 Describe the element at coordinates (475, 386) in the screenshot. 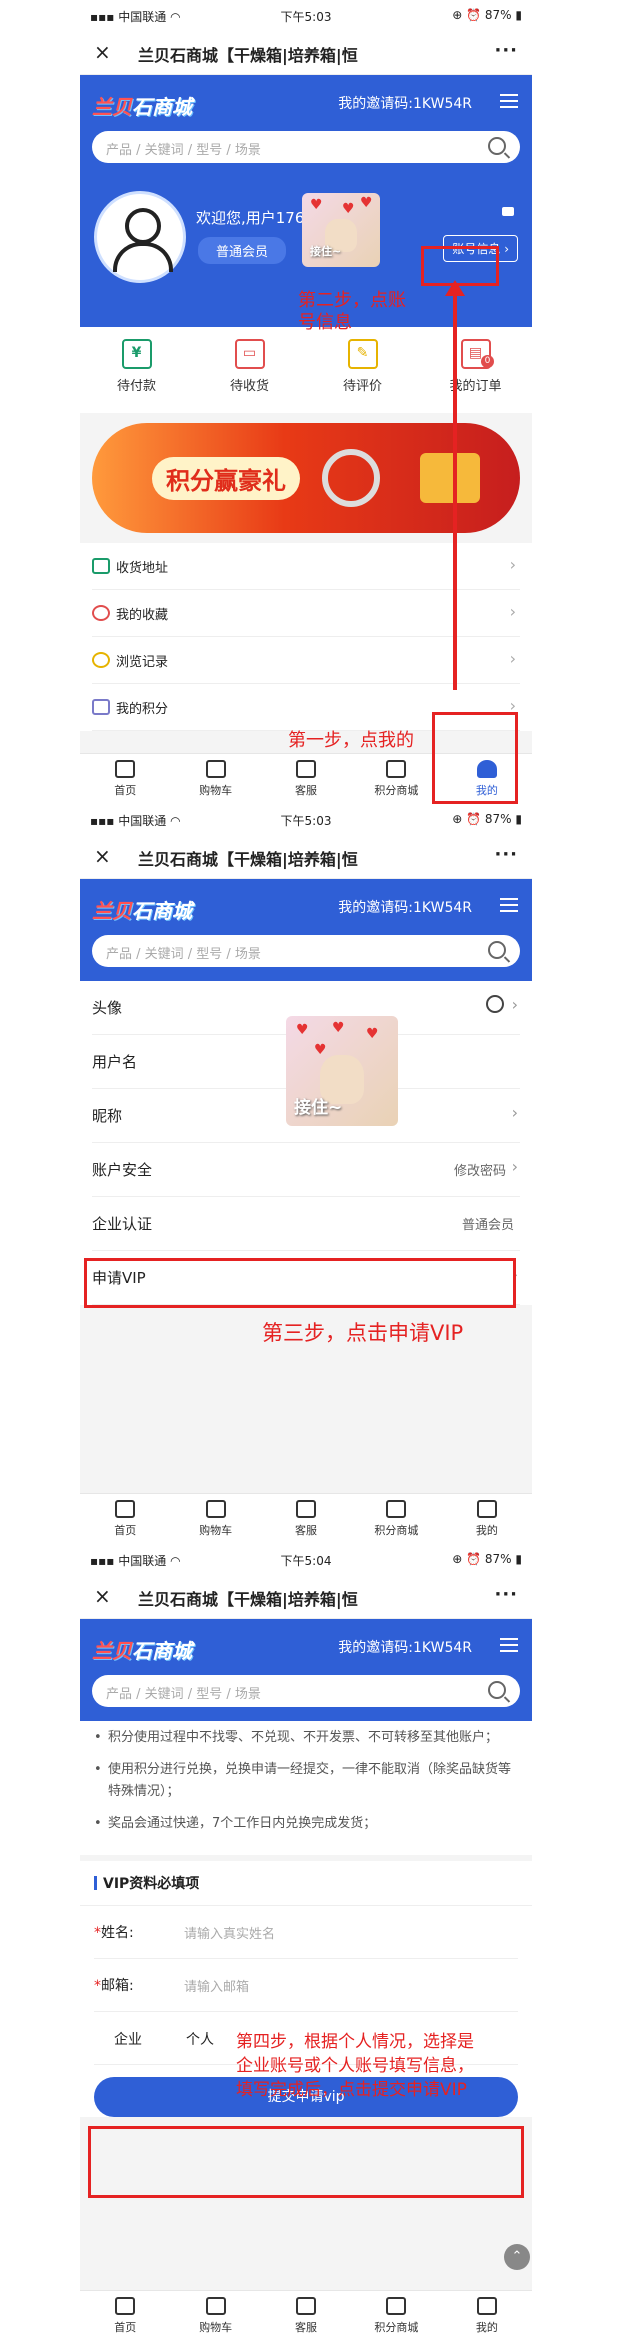

I see `order-label: 我的订单` at that location.